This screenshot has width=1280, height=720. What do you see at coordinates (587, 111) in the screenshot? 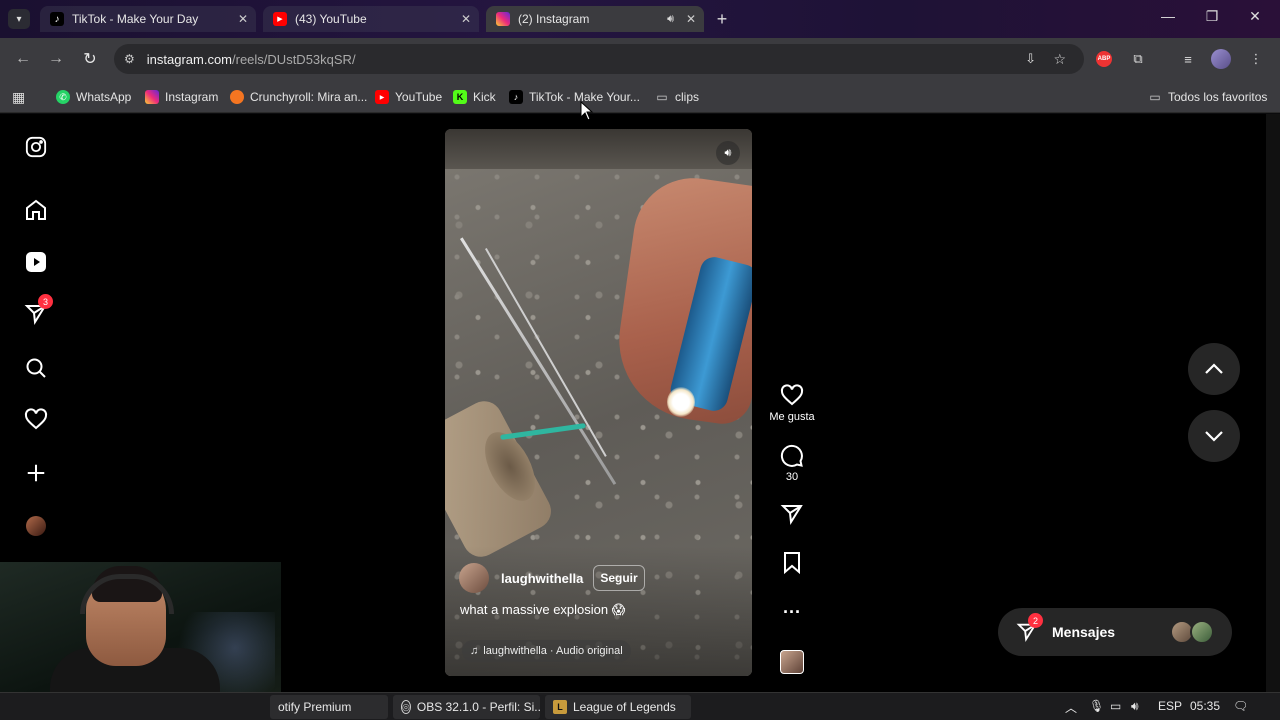
I see `mouse-cursor-icon` at bounding box center [587, 111].